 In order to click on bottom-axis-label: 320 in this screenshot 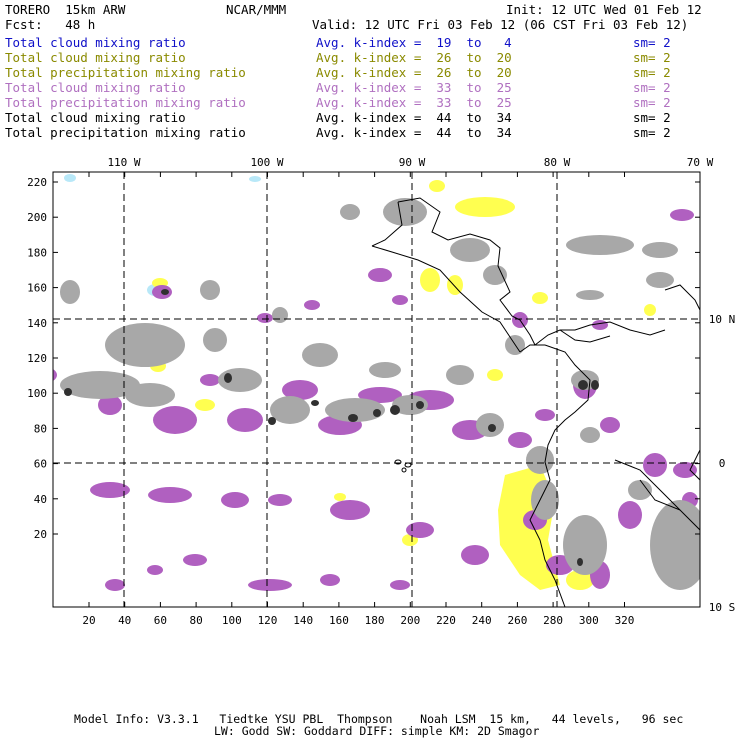, I will do `click(625, 620)`.